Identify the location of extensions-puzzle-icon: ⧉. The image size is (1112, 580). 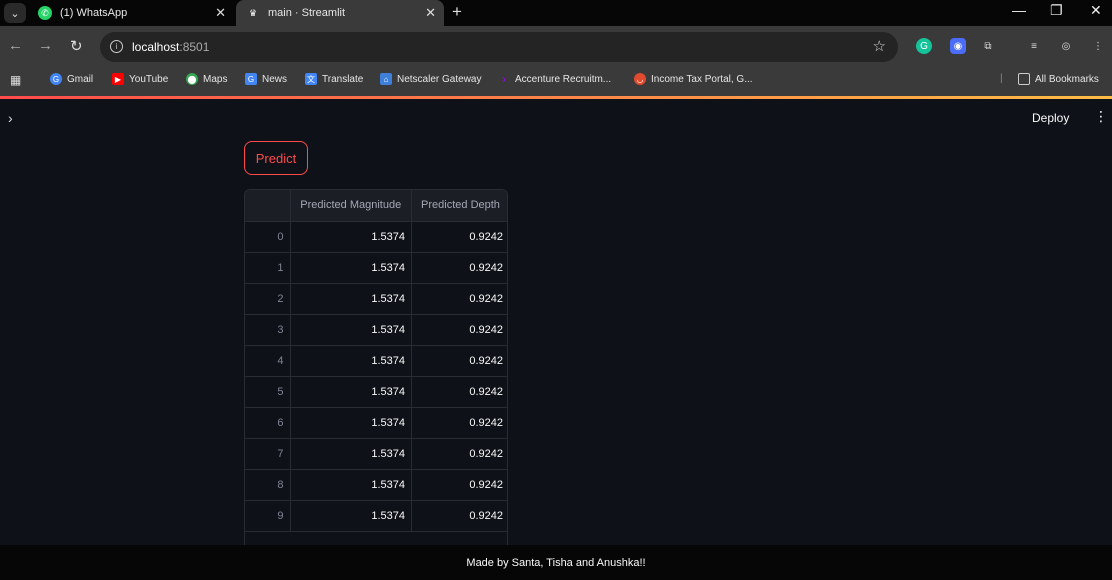
(988, 46).